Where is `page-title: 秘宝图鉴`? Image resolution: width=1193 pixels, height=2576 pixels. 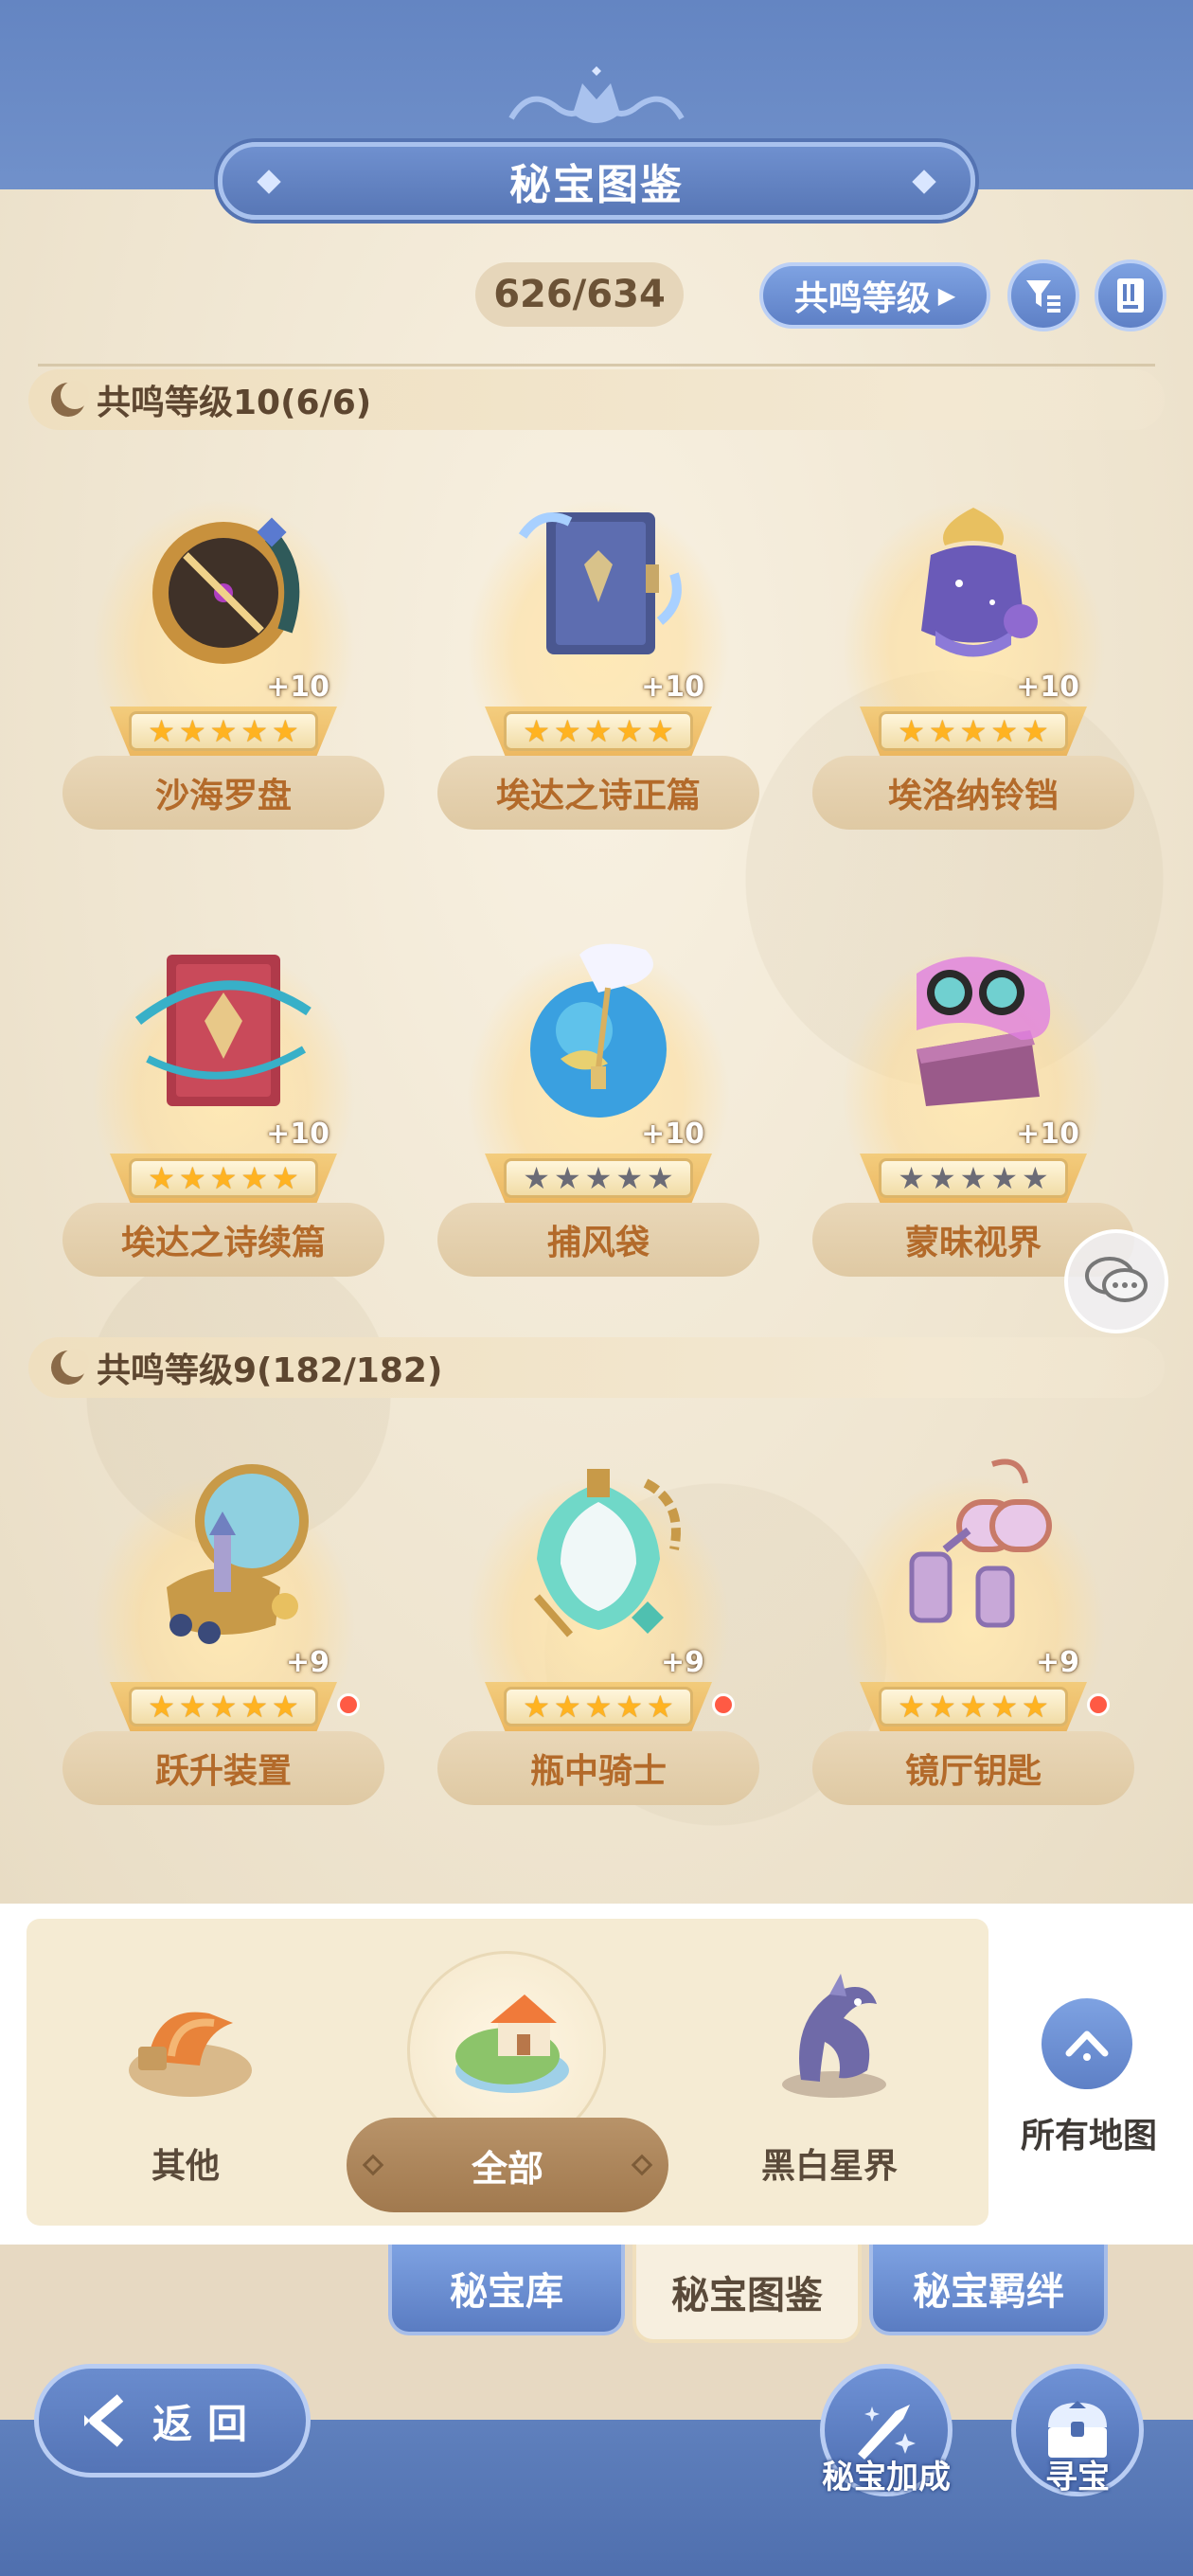 page-title: 秘宝图鉴 is located at coordinates (596, 185).